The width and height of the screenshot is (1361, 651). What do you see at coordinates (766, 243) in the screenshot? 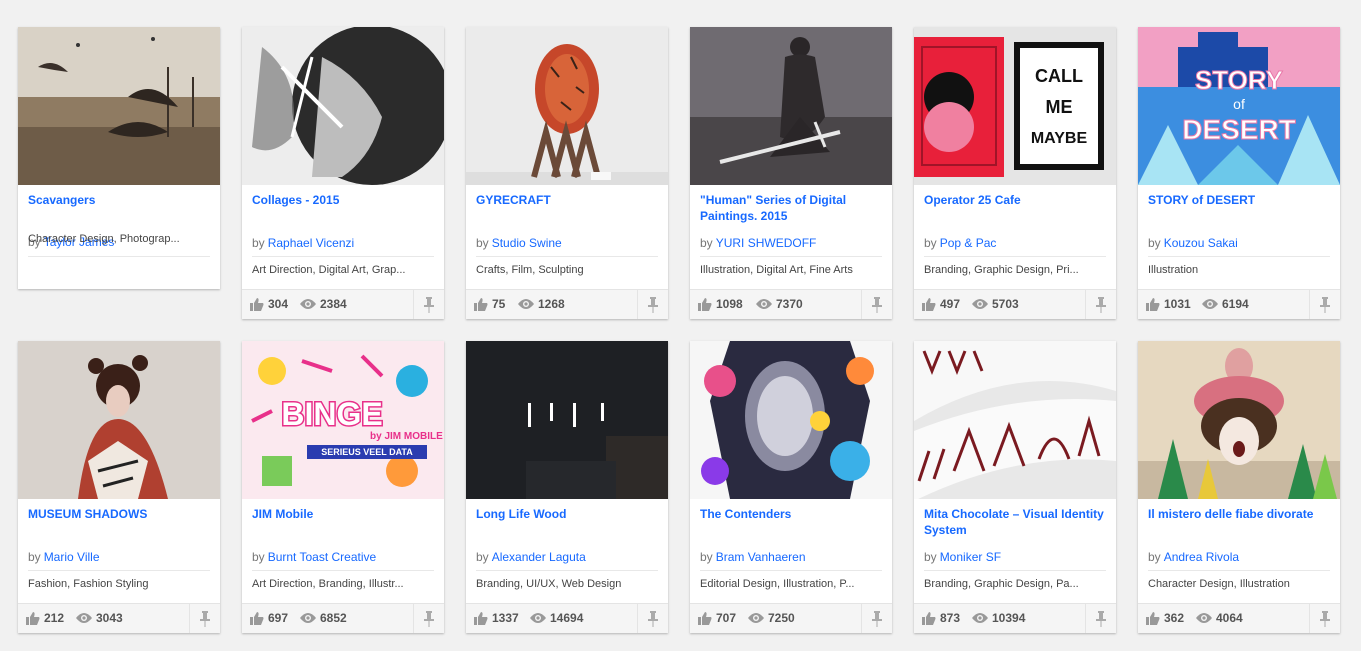
I see `owner-name-link: YURI SHWEDOFF` at bounding box center [766, 243].